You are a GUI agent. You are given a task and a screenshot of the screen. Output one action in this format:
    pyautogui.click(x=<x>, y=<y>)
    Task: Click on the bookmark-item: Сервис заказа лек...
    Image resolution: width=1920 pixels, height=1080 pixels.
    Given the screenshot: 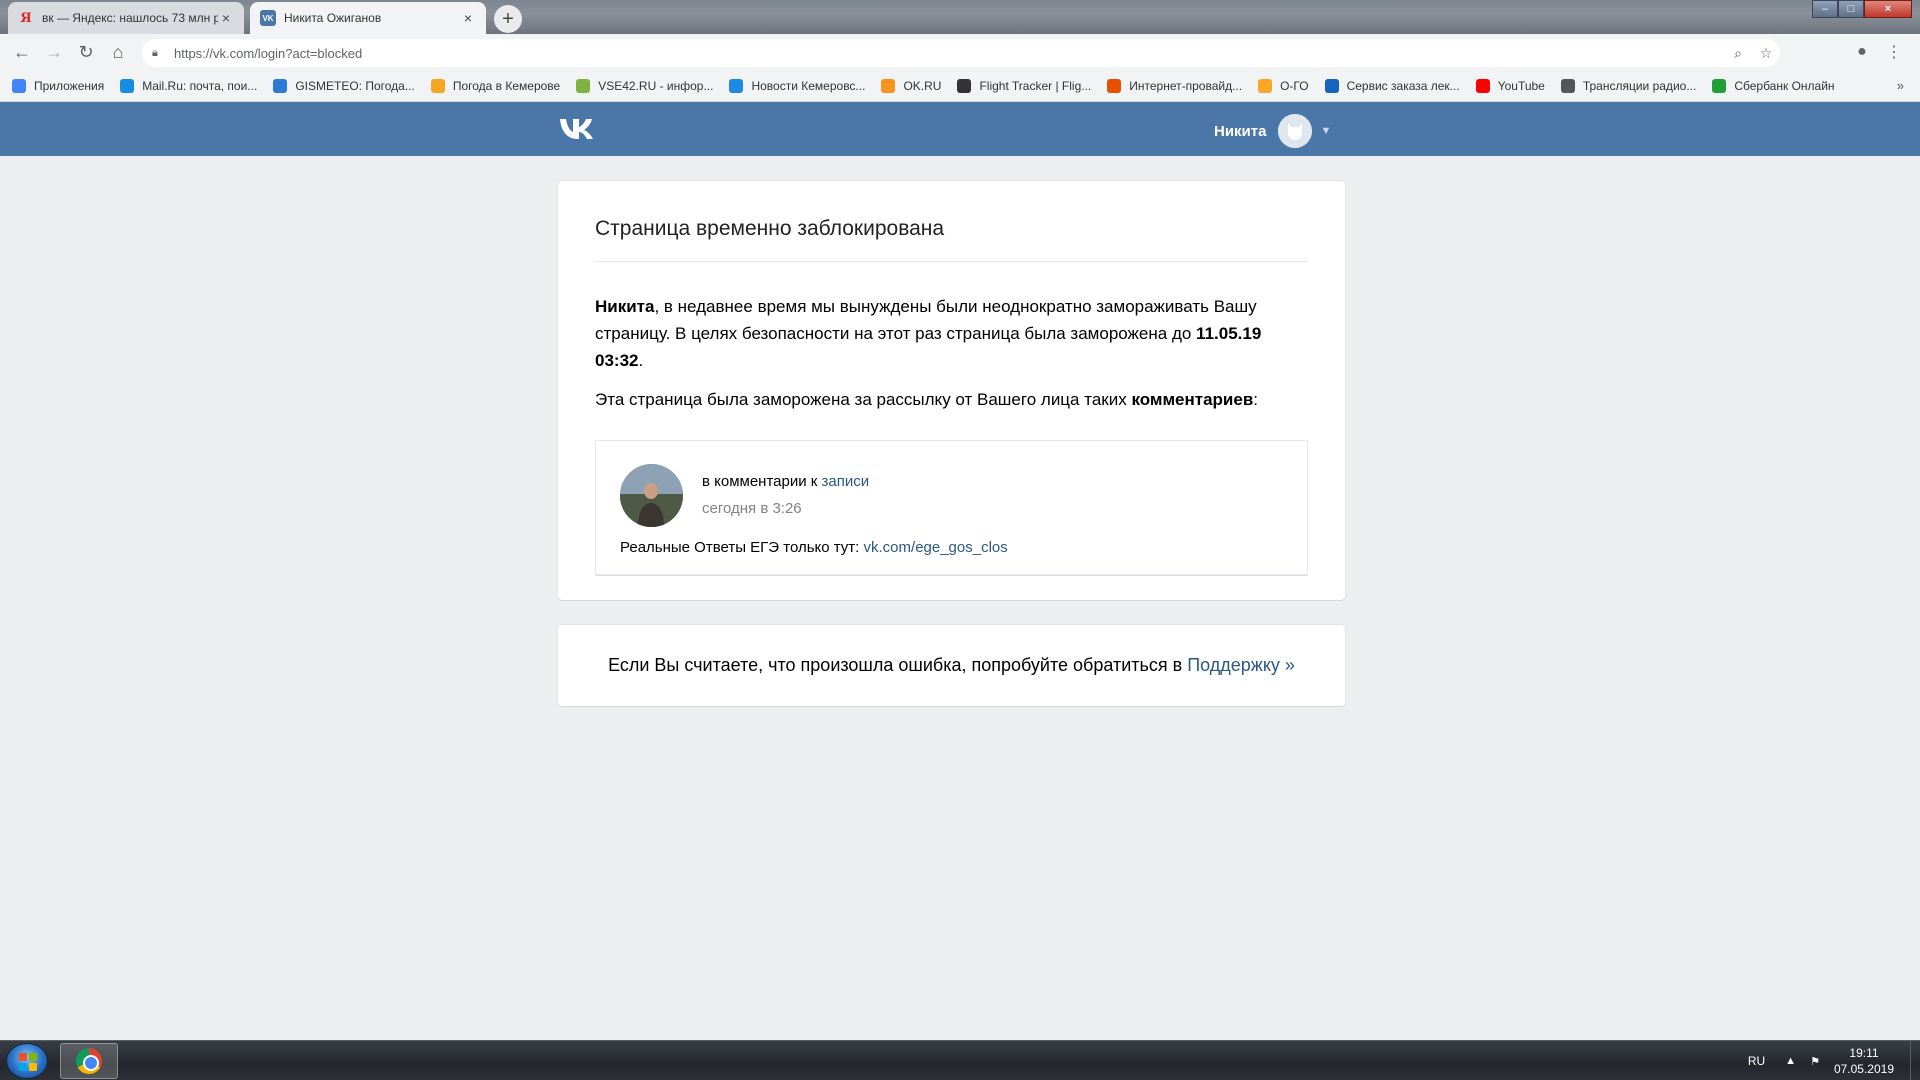 What is the action you would take?
    pyautogui.click(x=1392, y=85)
    